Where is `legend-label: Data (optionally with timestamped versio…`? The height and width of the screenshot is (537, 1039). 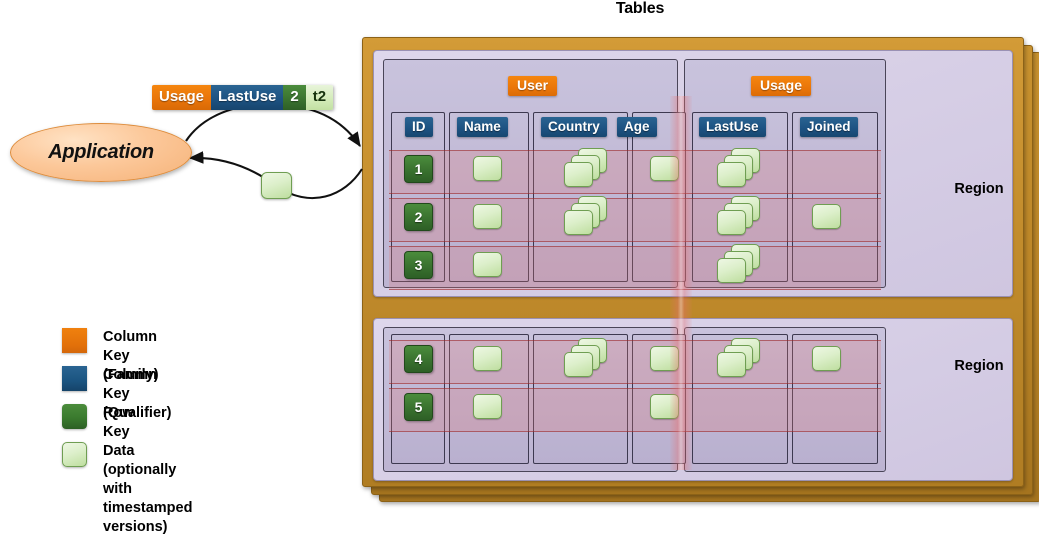 legend-label: Data (optionally with timestamped versio… is located at coordinates (148, 489).